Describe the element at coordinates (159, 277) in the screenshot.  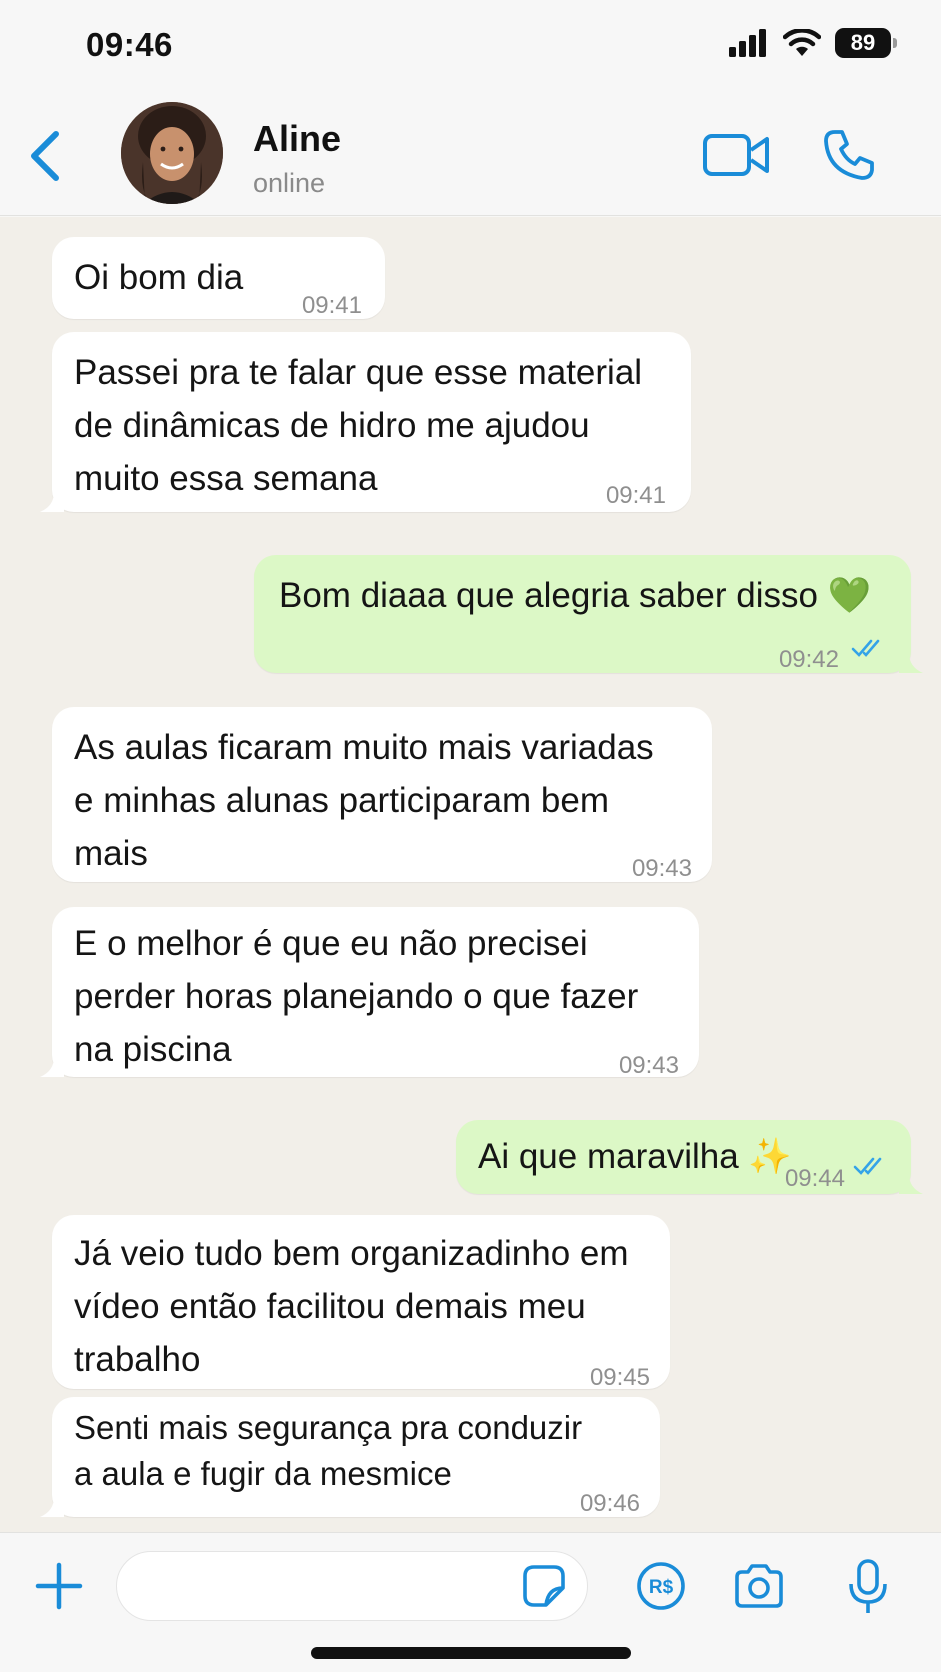
I see `message-text: Oi bom dia` at that location.